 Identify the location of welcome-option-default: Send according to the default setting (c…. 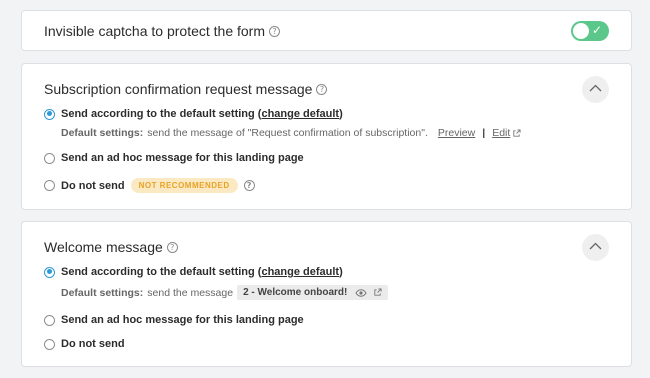
(193, 272).